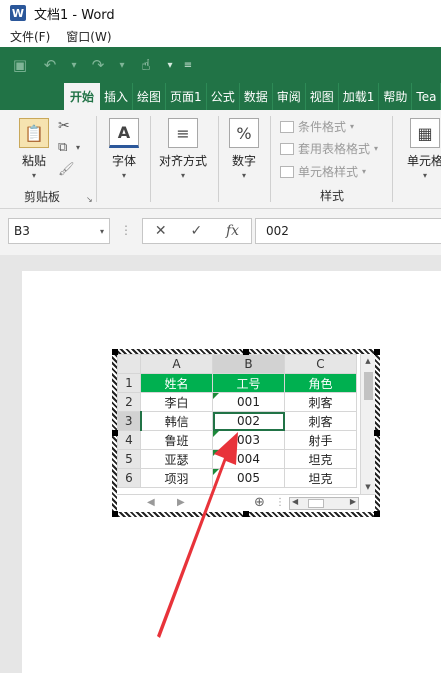 The image size is (441, 673). I want to click on tab-draw: 绘图, so click(150, 96).